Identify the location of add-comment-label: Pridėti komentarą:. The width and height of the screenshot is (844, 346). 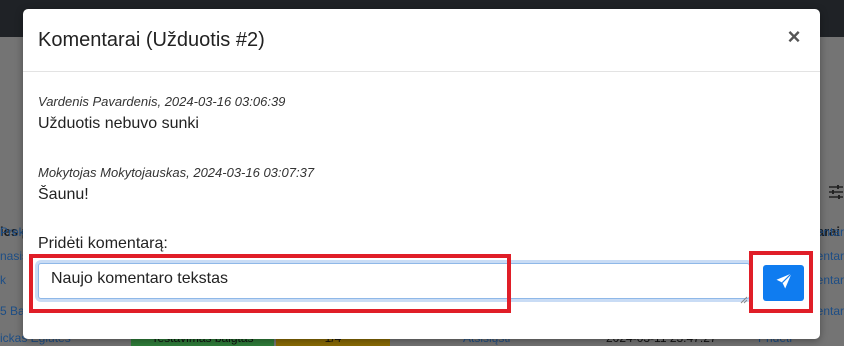
(103, 243).